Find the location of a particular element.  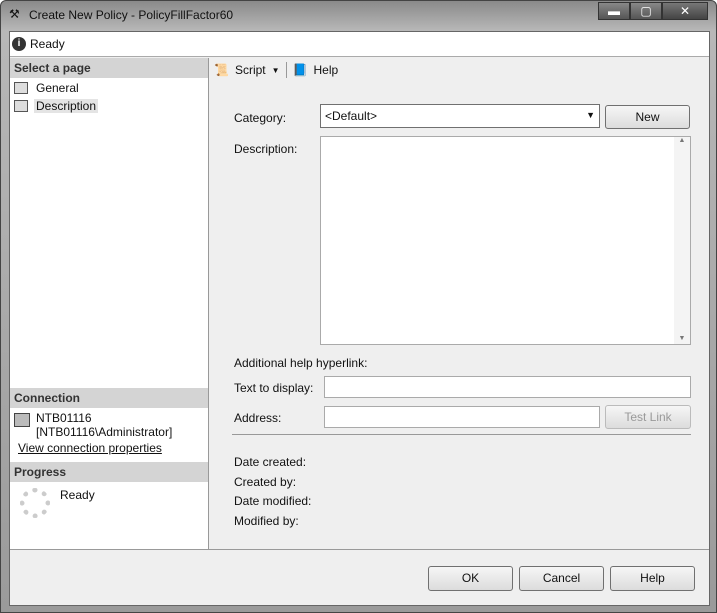

ok-button: OK is located at coordinates (470, 578).